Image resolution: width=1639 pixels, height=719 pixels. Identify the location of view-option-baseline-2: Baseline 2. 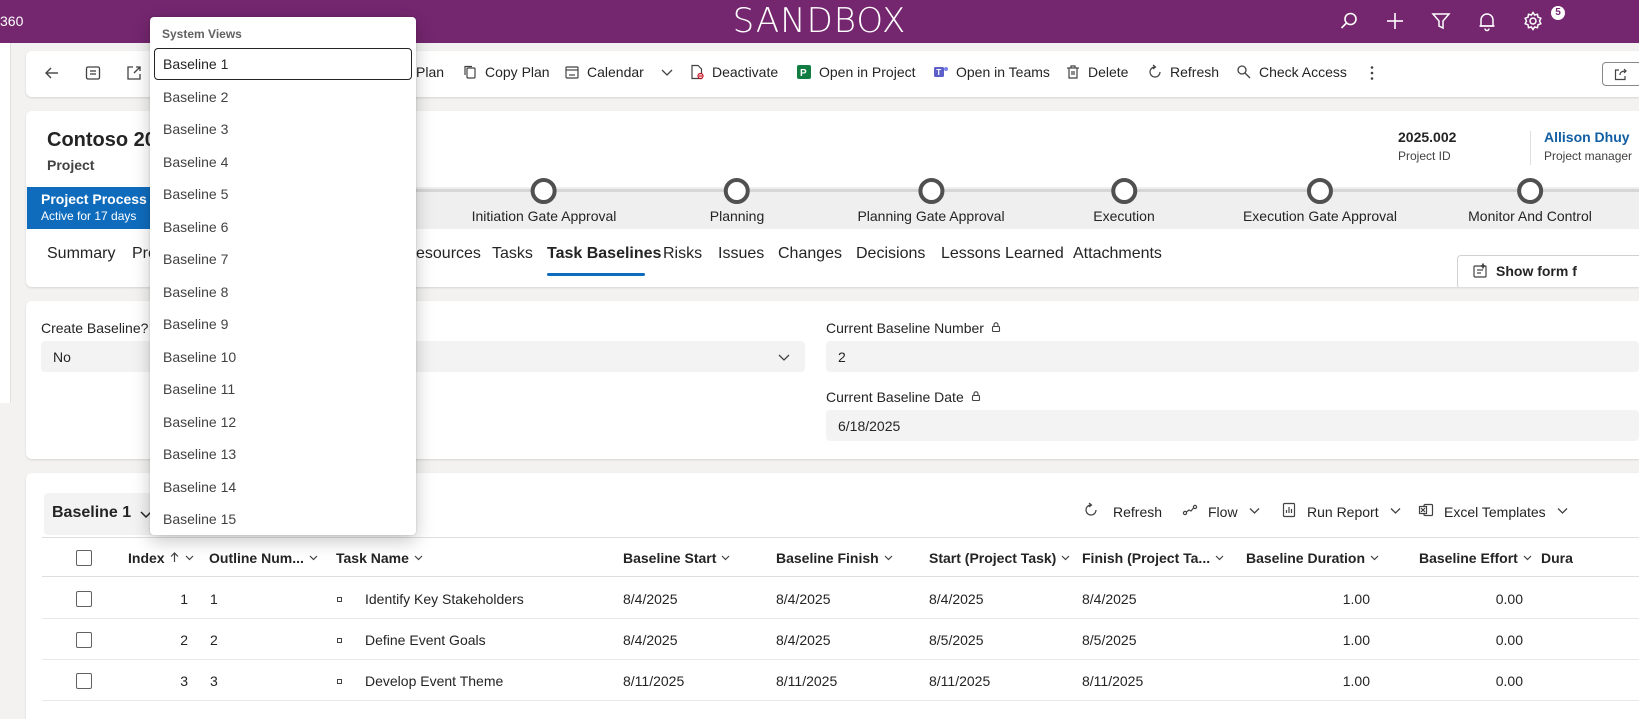
(283, 97).